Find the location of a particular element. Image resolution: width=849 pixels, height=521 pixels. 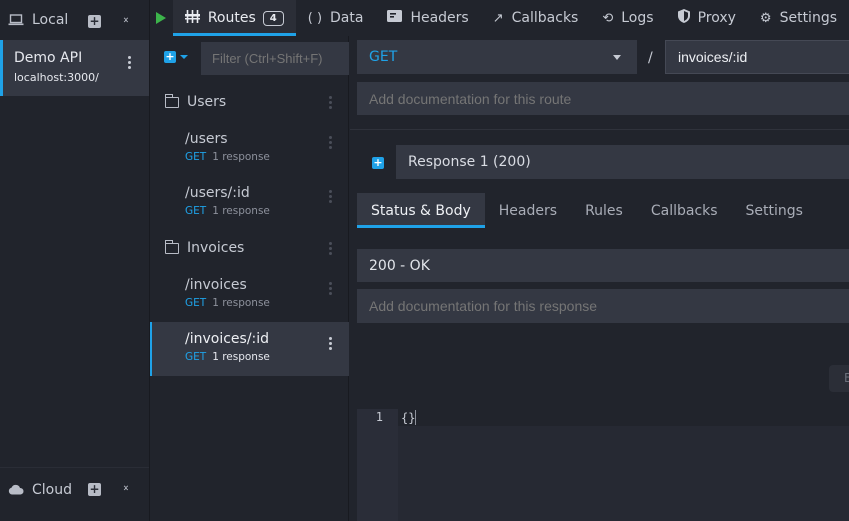

method-select: GET is located at coordinates (497, 57).